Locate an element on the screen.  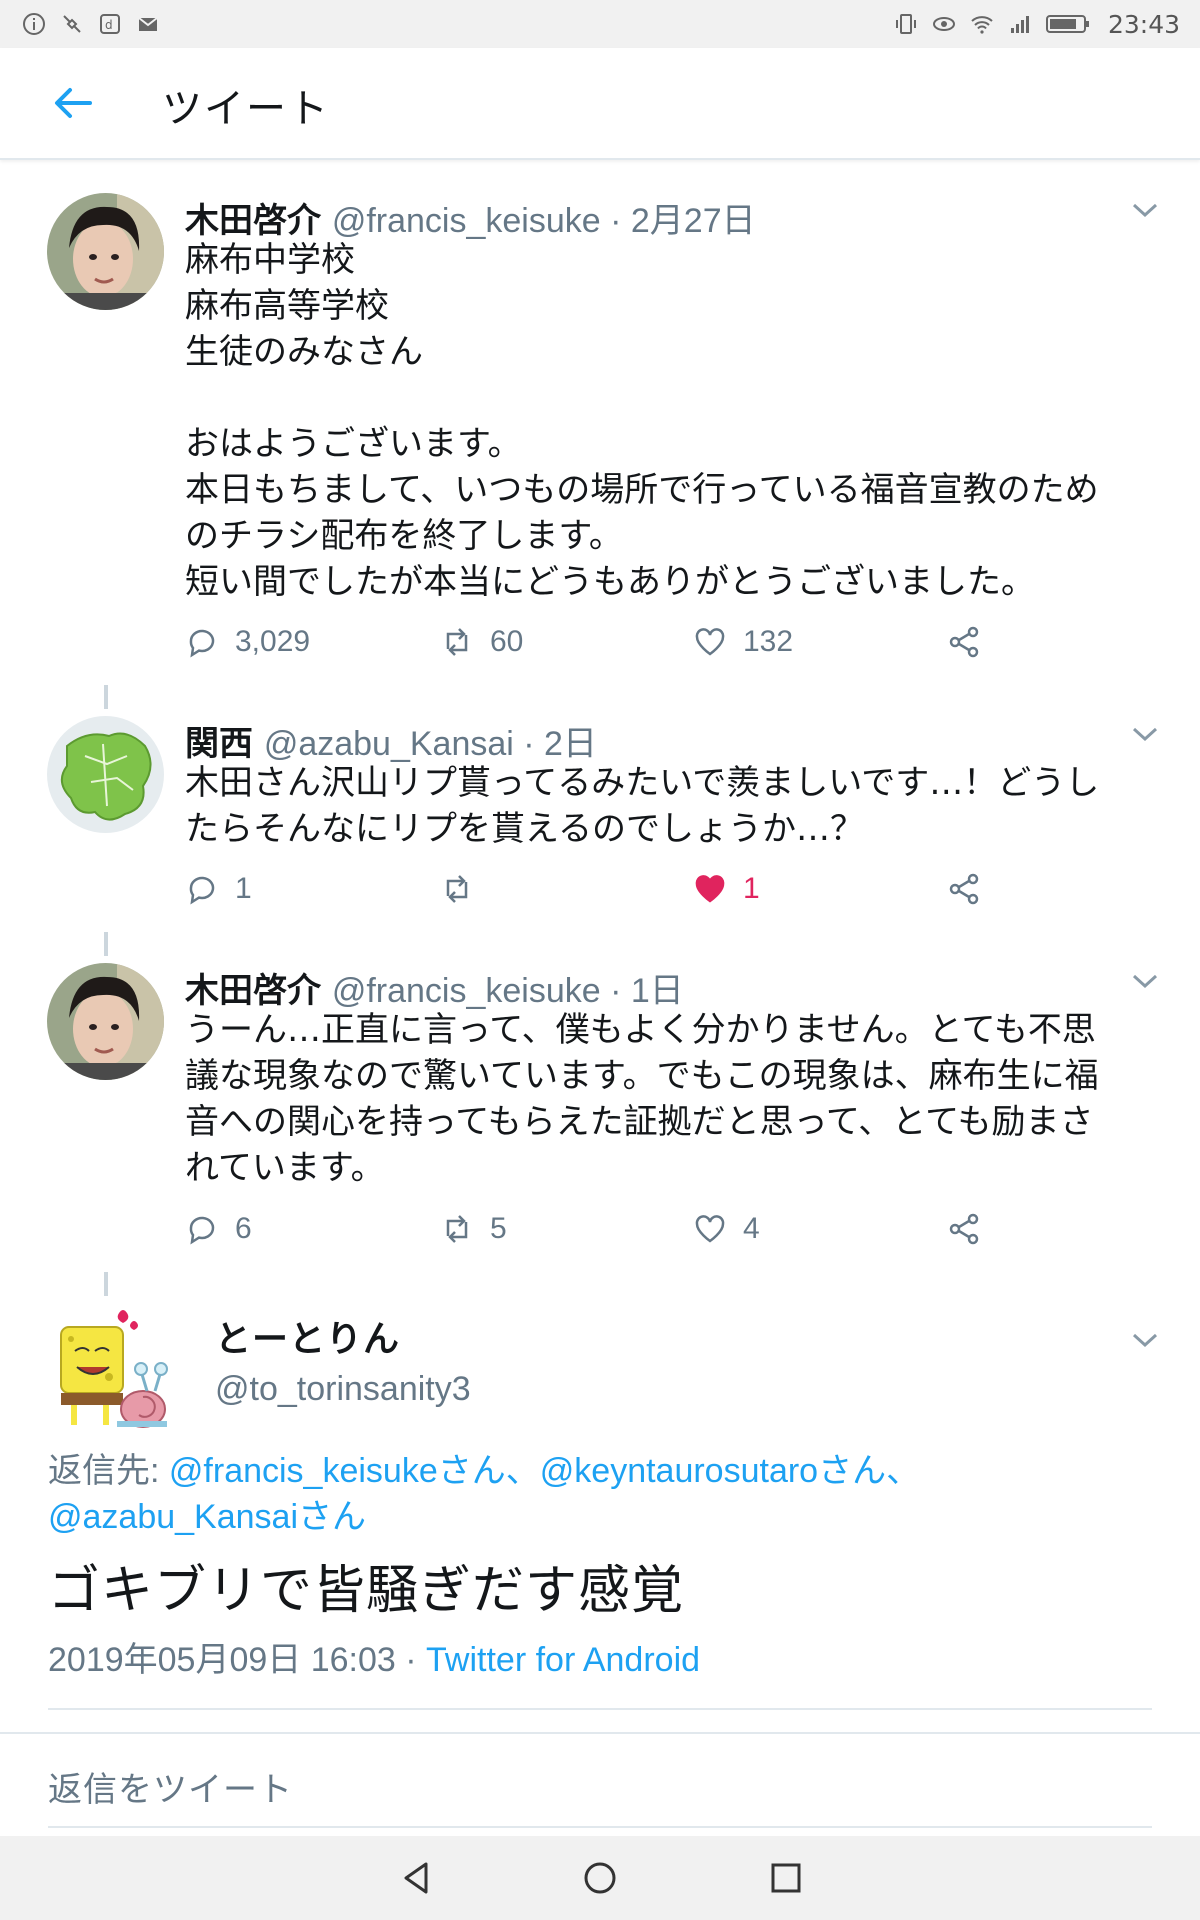
reply-button: 1 is located at coordinates (218, 889).